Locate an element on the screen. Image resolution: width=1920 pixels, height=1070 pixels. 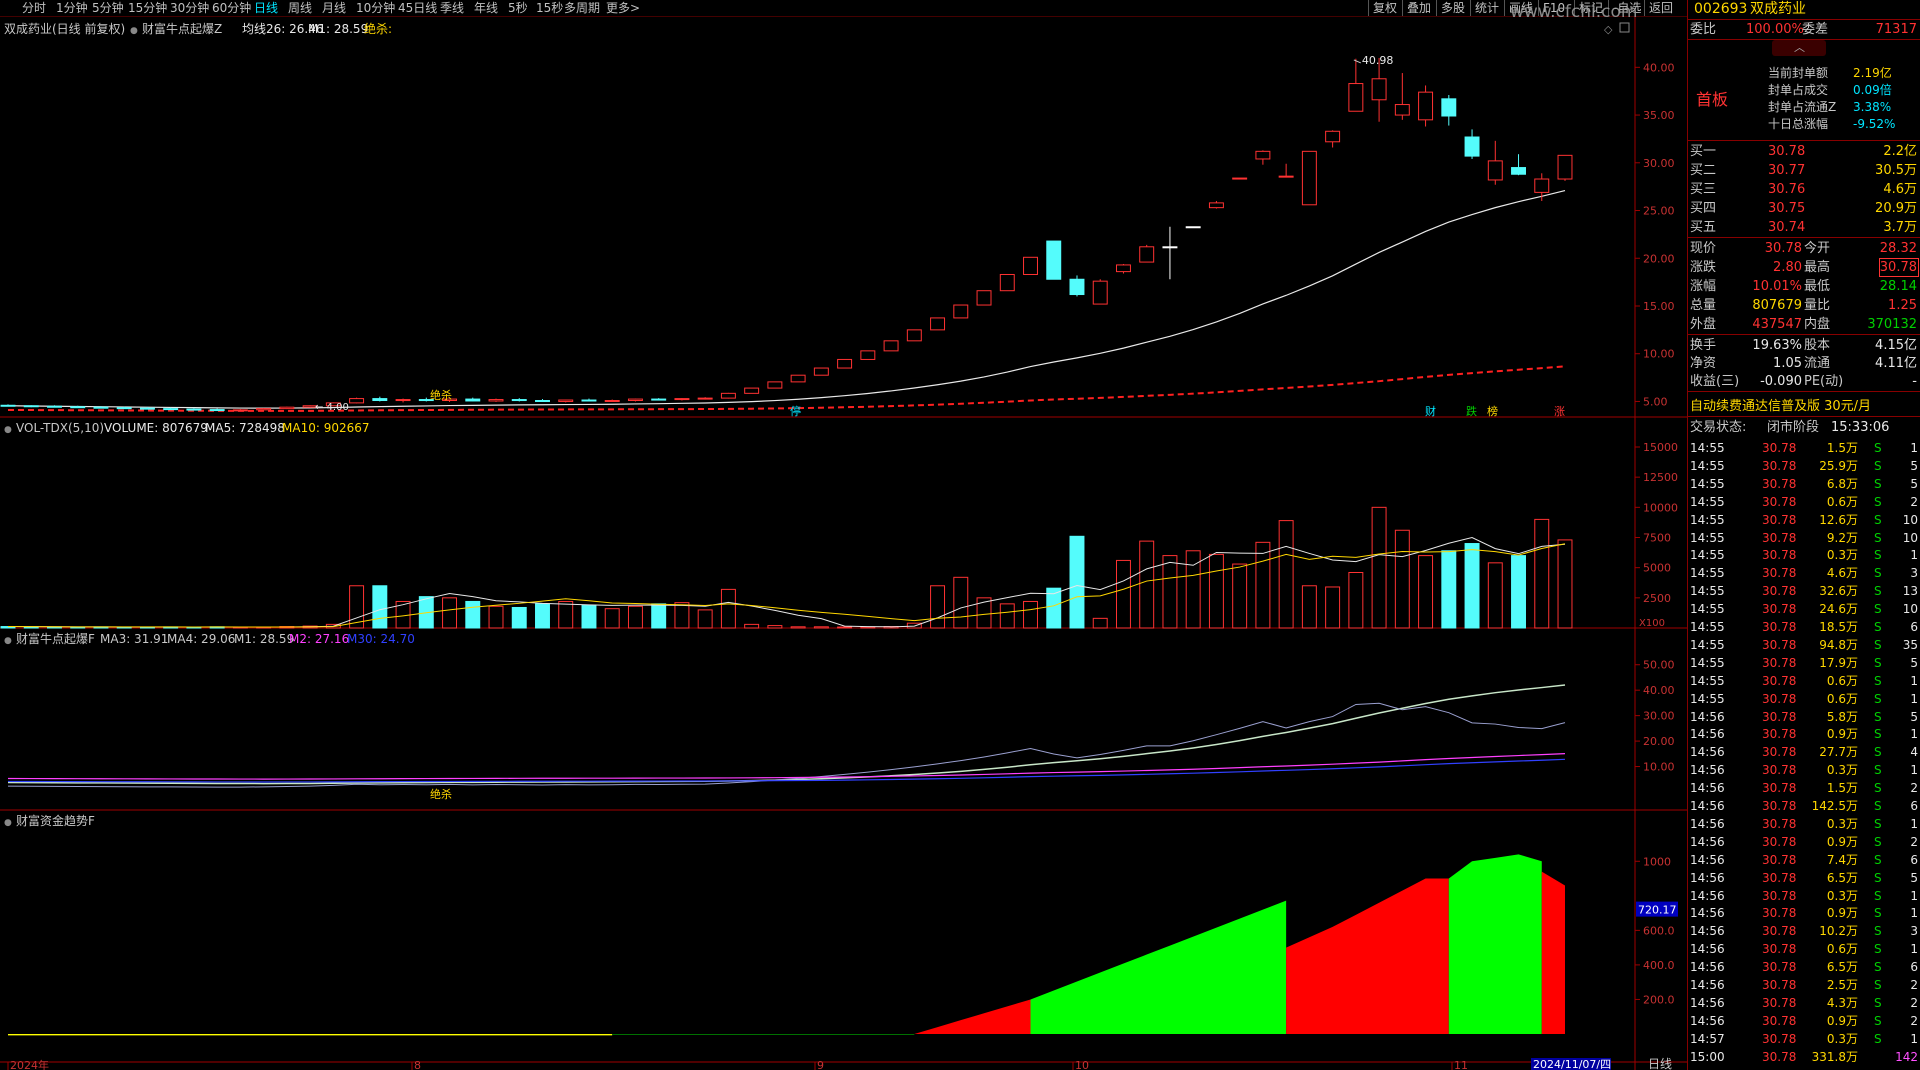
tab-16: 更多> is located at coordinates (623, 8).